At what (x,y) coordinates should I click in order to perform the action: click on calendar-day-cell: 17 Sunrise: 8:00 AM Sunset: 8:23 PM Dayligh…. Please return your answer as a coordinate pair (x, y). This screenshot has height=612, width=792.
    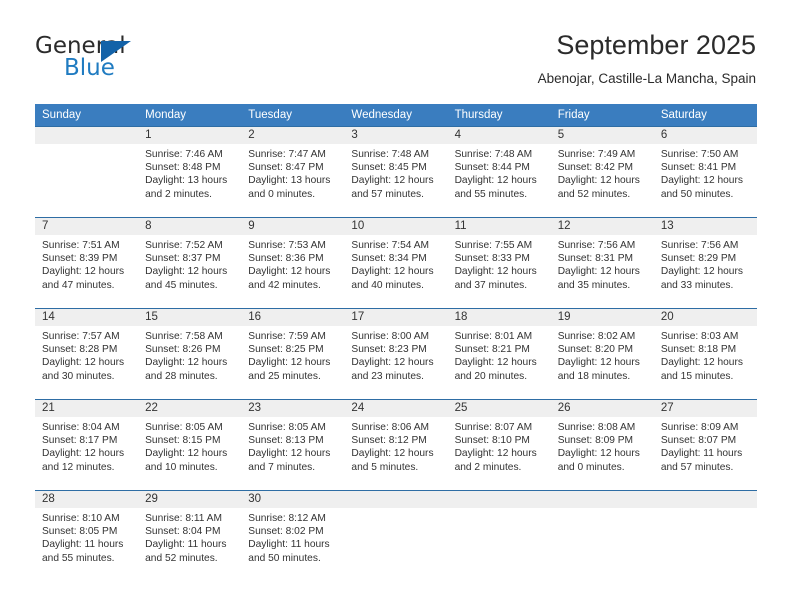
    Looking at the image, I should click on (396, 354).